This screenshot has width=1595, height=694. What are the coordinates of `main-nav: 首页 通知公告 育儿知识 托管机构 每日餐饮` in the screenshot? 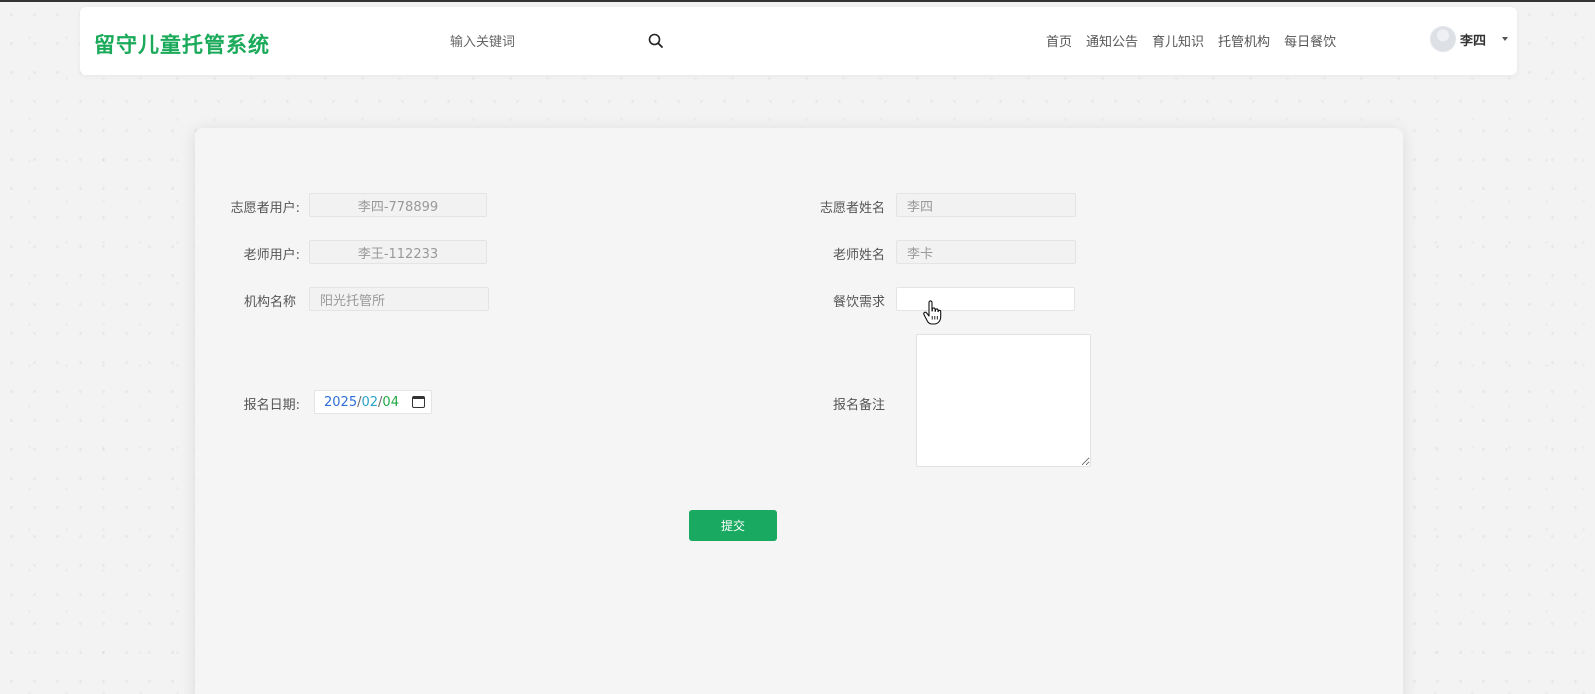 It's located at (1191, 40).